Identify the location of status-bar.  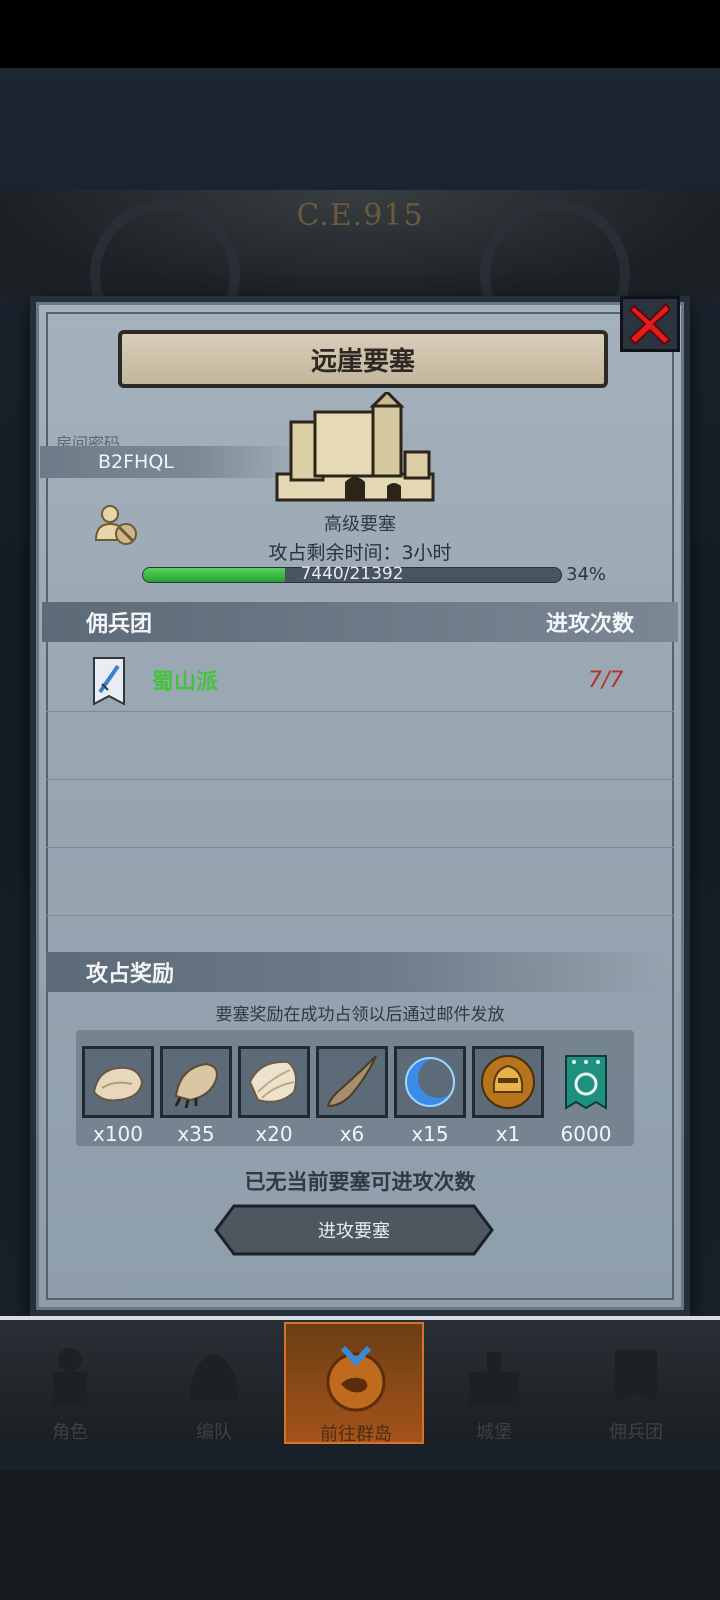
(360, 34).